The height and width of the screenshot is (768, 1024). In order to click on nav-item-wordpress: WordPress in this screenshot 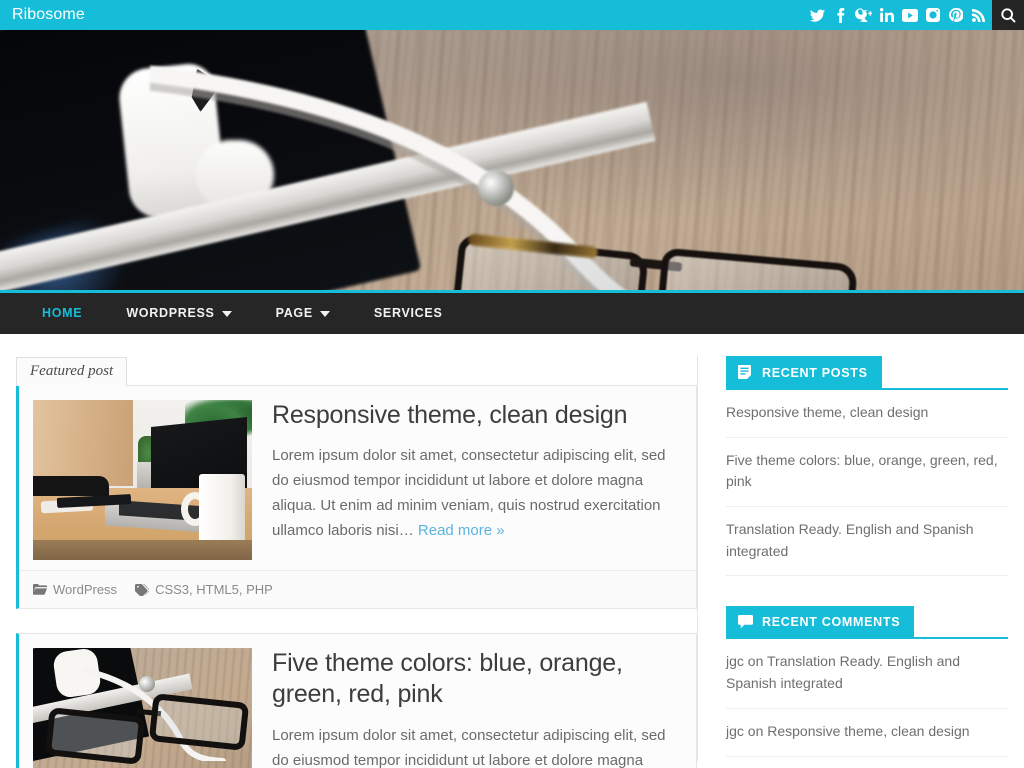, I will do `click(178, 313)`.